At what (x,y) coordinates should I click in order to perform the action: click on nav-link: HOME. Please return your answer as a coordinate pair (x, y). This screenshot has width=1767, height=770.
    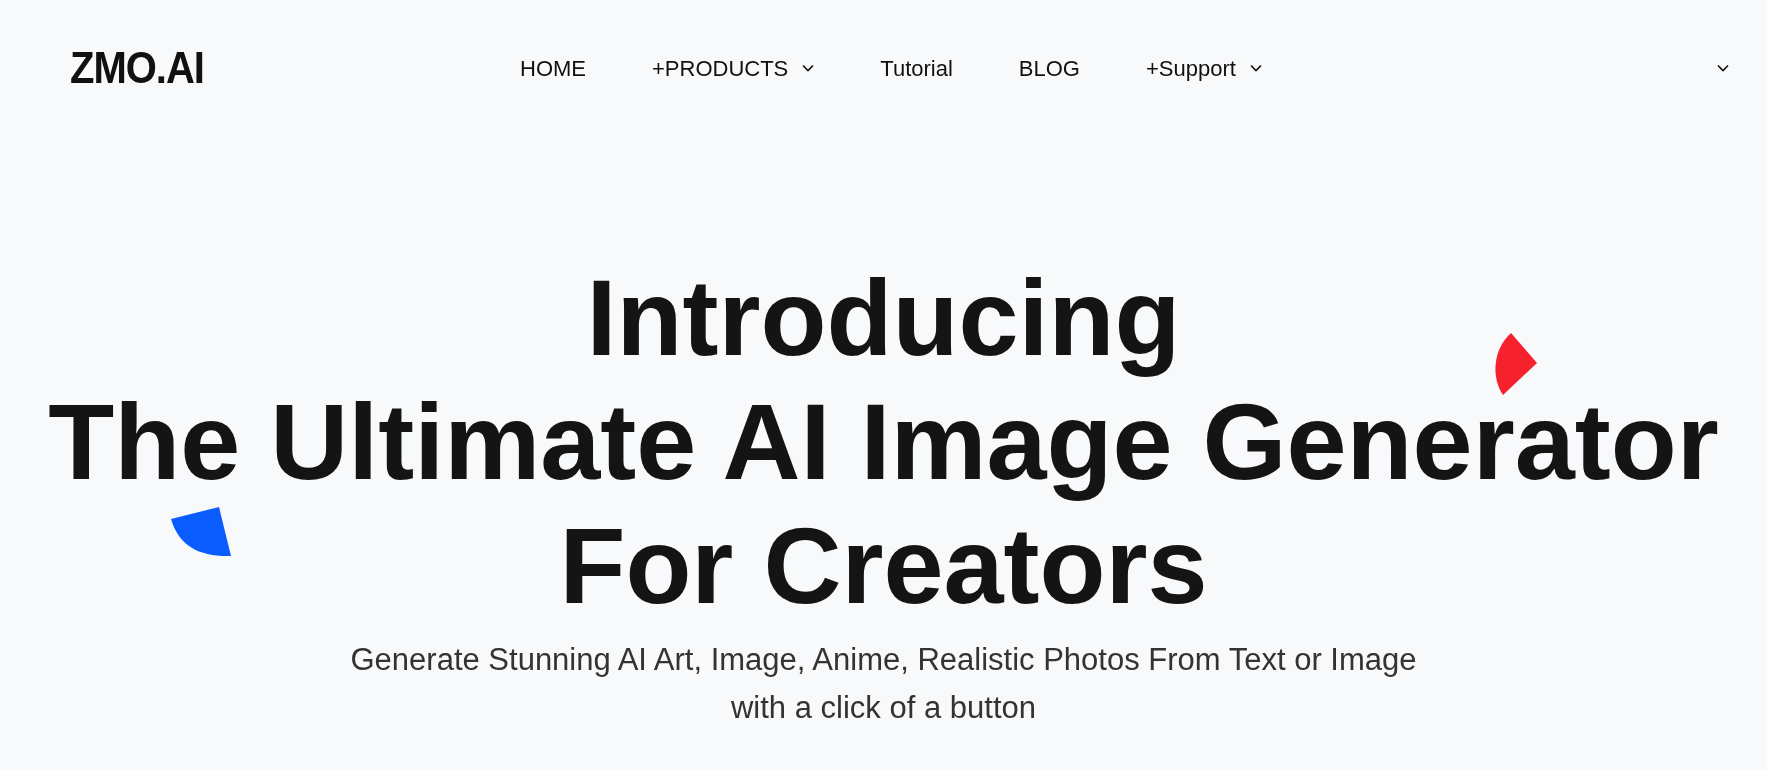
    Looking at the image, I should click on (553, 68).